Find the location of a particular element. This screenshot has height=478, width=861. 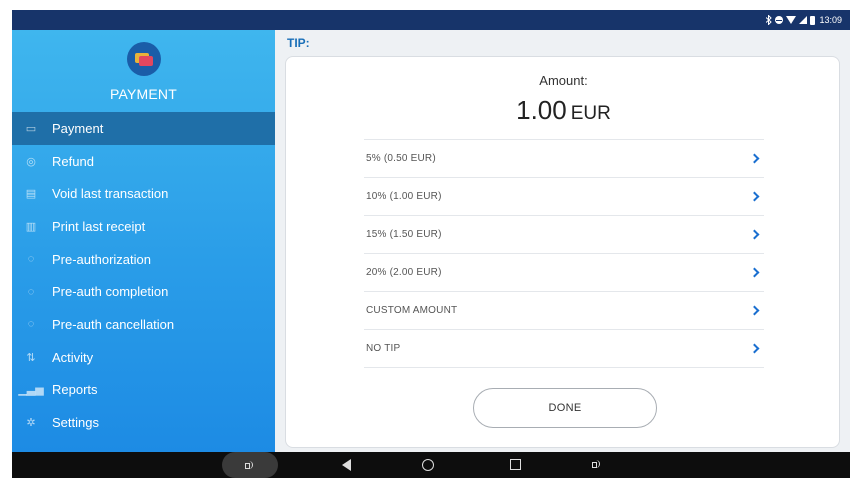

tip-option-label: CUSTOM AMOUNT is located at coordinates (412, 310).